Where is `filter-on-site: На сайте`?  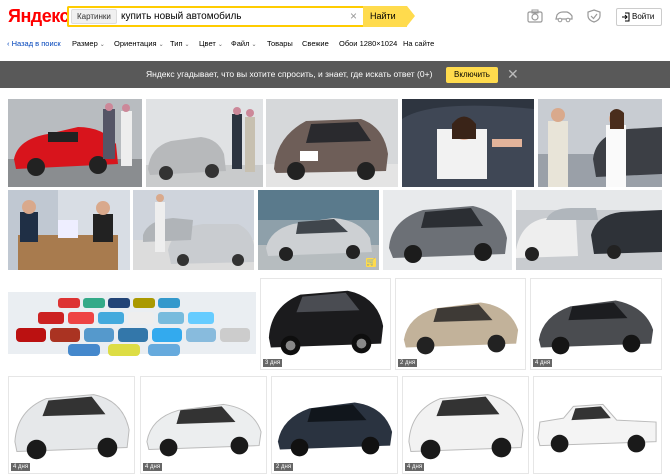
filter-on-site: На сайте is located at coordinates (418, 44).